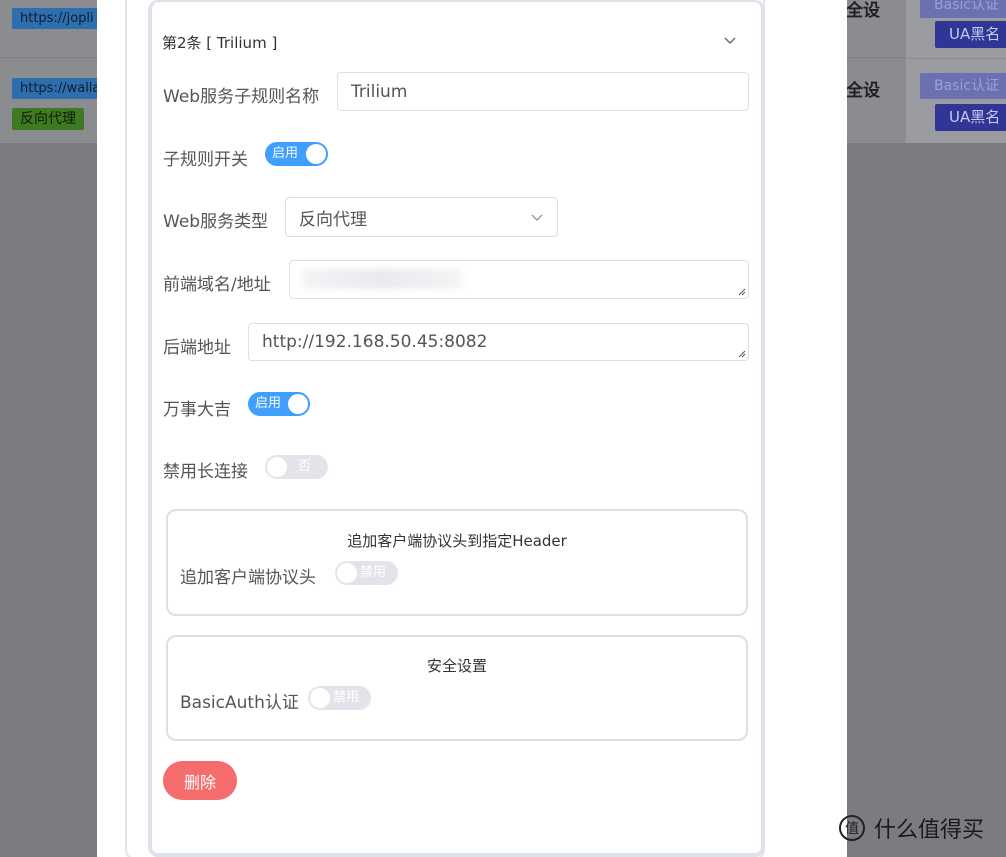 Image resolution: width=1006 pixels, height=857 pixels. I want to click on type-tag: 反向代理, so click(48, 119).